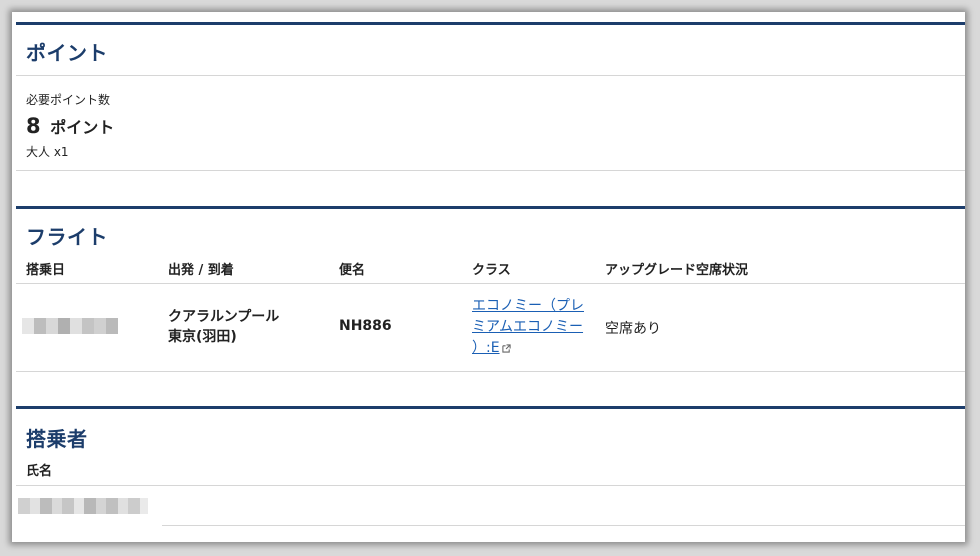  Describe the element at coordinates (201, 270) in the screenshot. I see `header-route: 出発 / 到着` at that location.